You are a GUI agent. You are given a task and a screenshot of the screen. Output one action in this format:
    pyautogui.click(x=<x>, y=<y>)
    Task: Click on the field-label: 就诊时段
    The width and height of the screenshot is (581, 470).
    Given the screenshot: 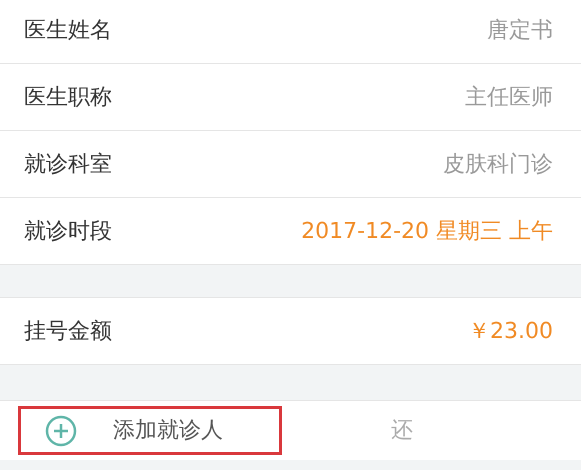 What is the action you would take?
    pyautogui.click(x=68, y=232)
    